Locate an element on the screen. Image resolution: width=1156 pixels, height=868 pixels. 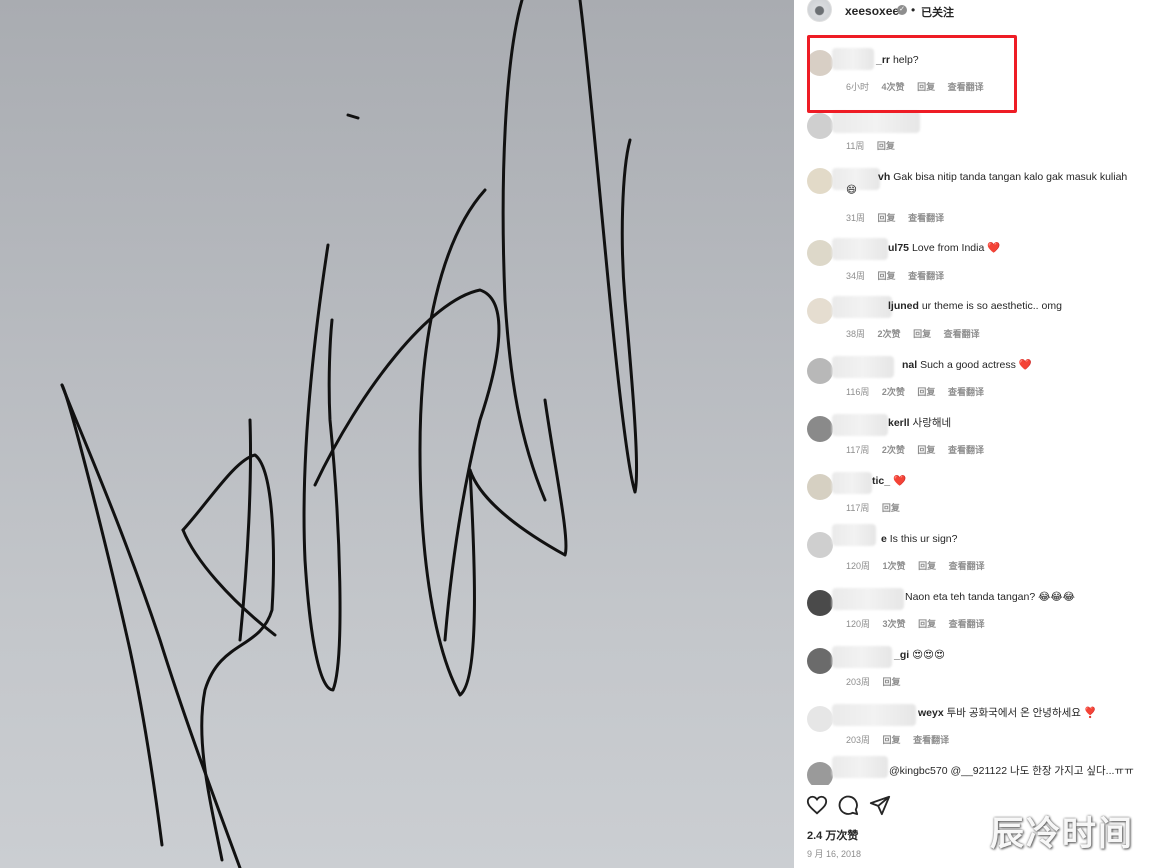
comment-meta: 120周 1次赞 回复 查看翻译 is located at coordinates (920, 565).